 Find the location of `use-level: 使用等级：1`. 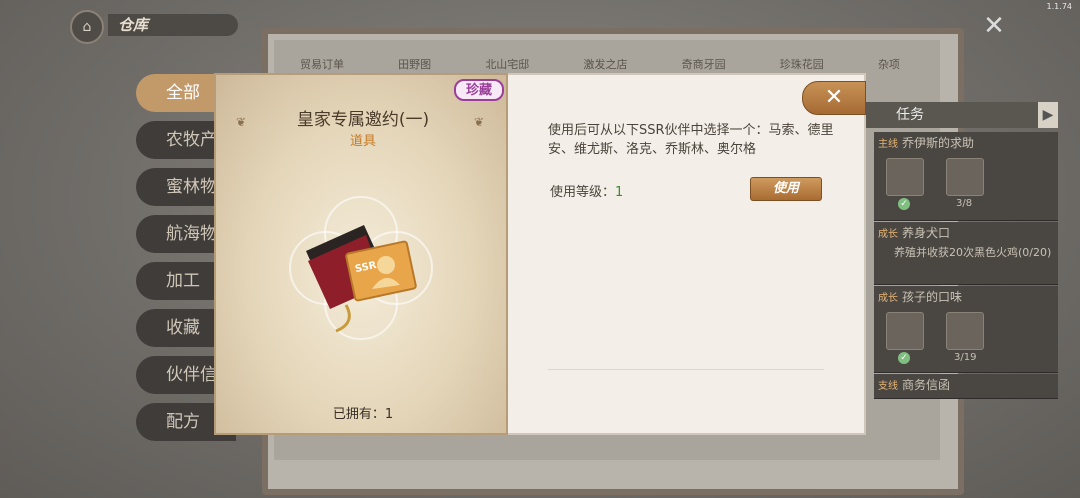

use-level: 使用等级：1 is located at coordinates (586, 190).